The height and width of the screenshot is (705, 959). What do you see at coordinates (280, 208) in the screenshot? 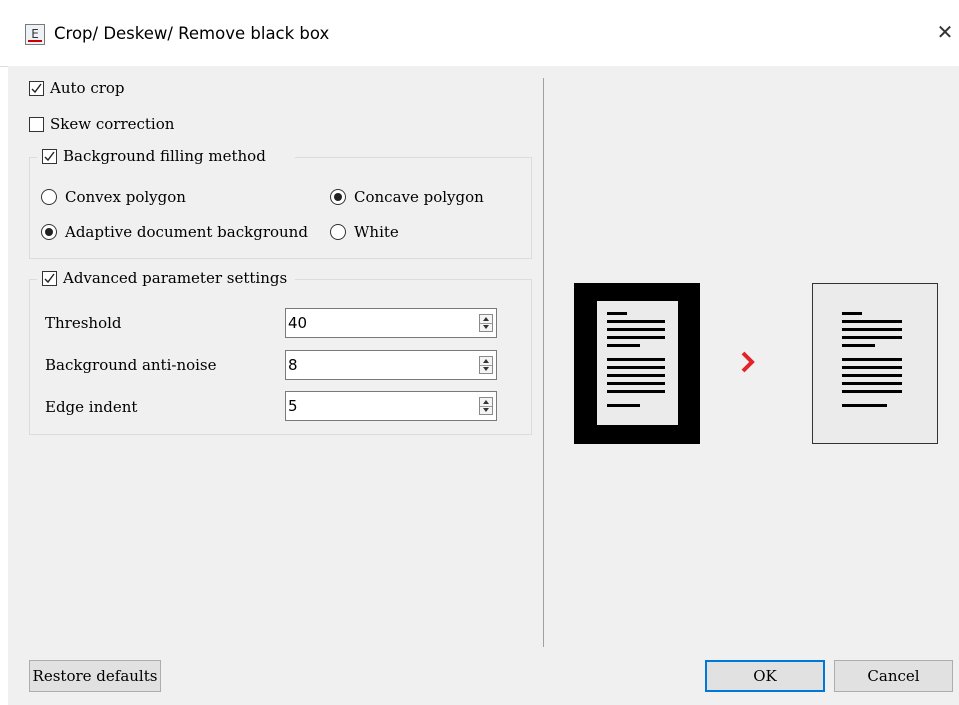
I see `background-filling-group` at bounding box center [280, 208].